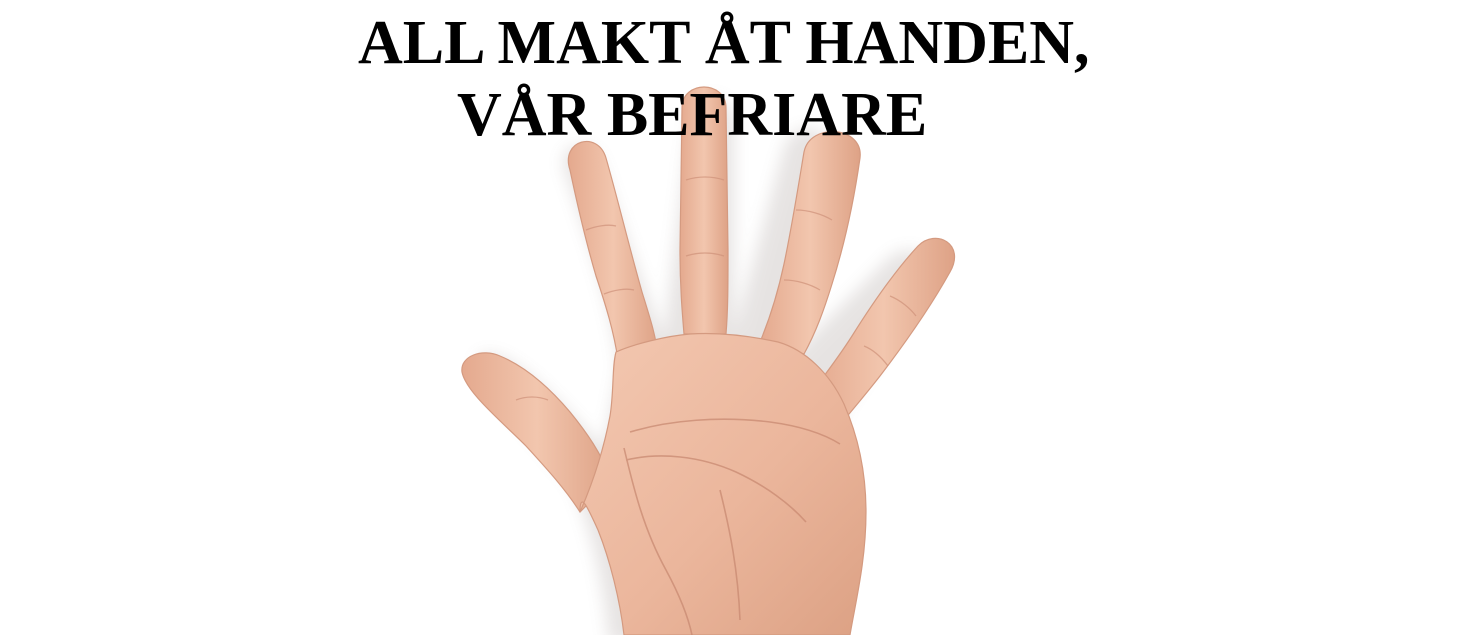  I want to click on palm, so click(723, 483).